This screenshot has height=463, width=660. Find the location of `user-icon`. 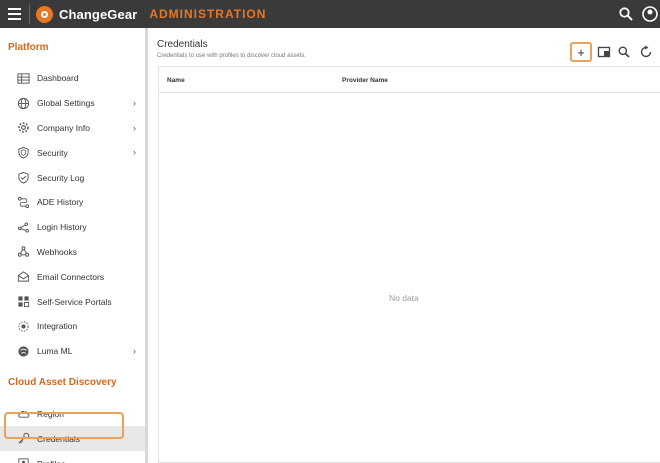

user-icon is located at coordinates (650, 14).